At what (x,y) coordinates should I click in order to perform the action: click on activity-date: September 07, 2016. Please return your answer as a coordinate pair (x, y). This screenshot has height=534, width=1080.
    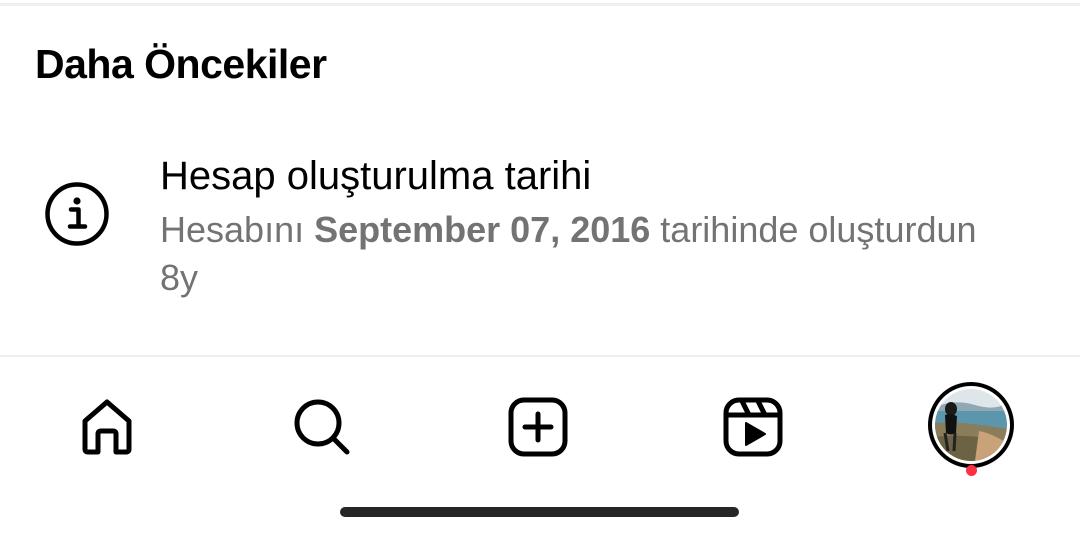
    Looking at the image, I should click on (482, 229).